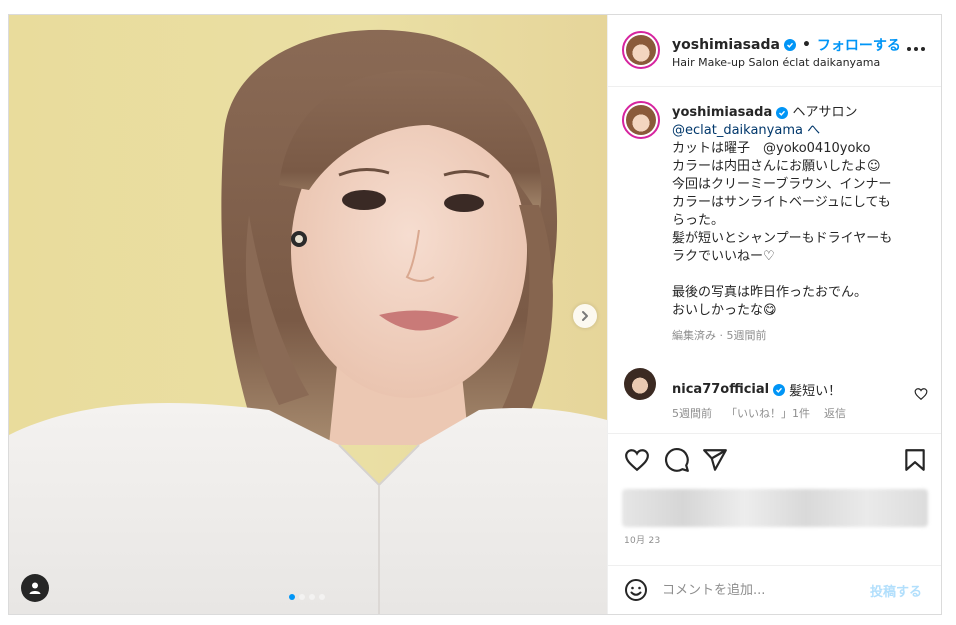 The height and width of the screenshot is (625, 956). I want to click on comment-time: 5週間前, so click(692, 413).